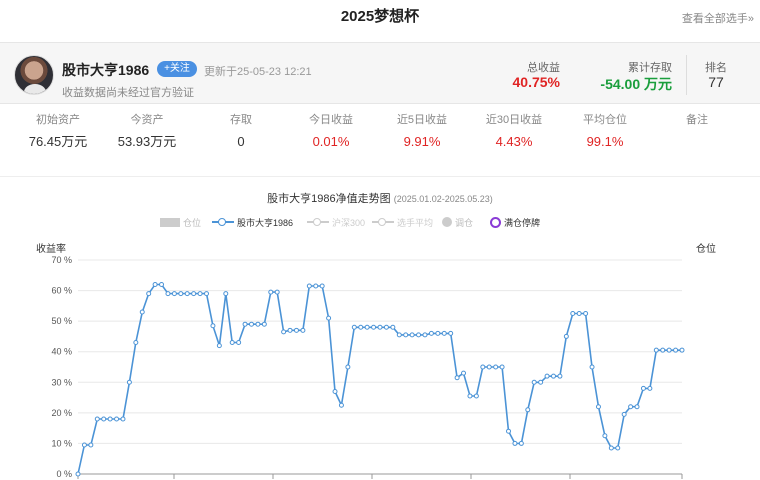  What do you see at coordinates (543, 68) in the screenshot?
I see `total-return-label: 总收益` at bounding box center [543, 68].